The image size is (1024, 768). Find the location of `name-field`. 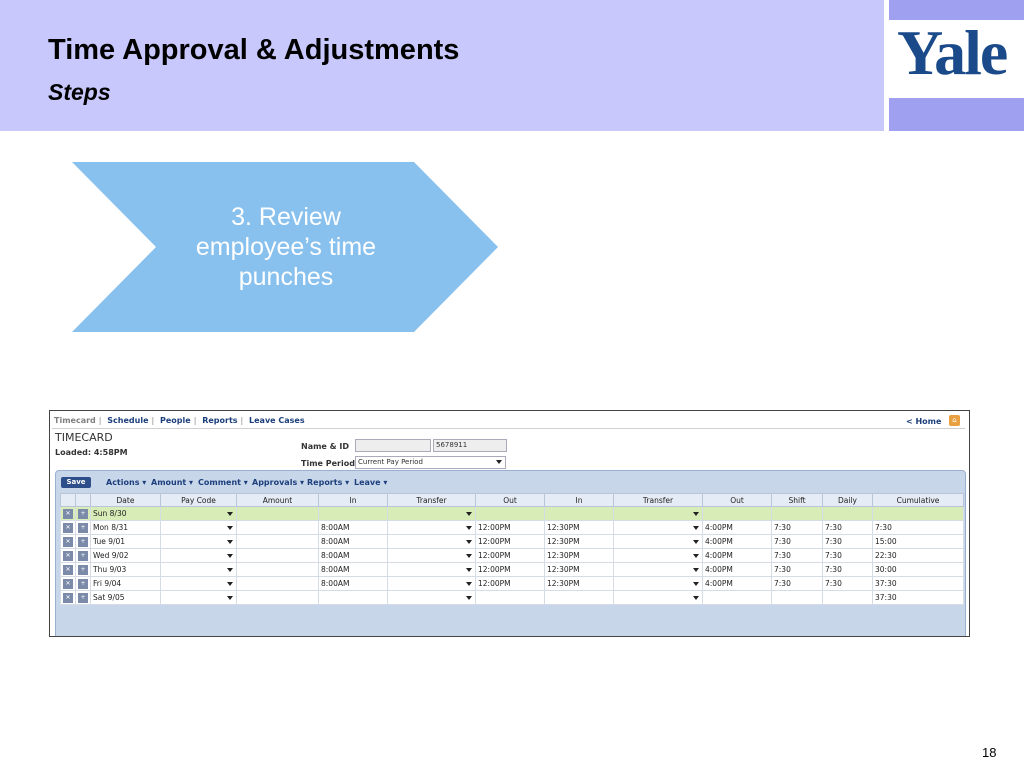

name-field is located at coordinates (393, 445).